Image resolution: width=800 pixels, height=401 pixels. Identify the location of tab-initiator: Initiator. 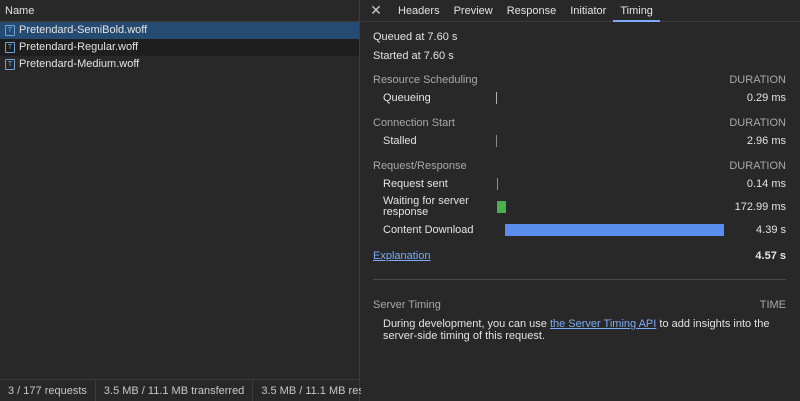
(588, 10).